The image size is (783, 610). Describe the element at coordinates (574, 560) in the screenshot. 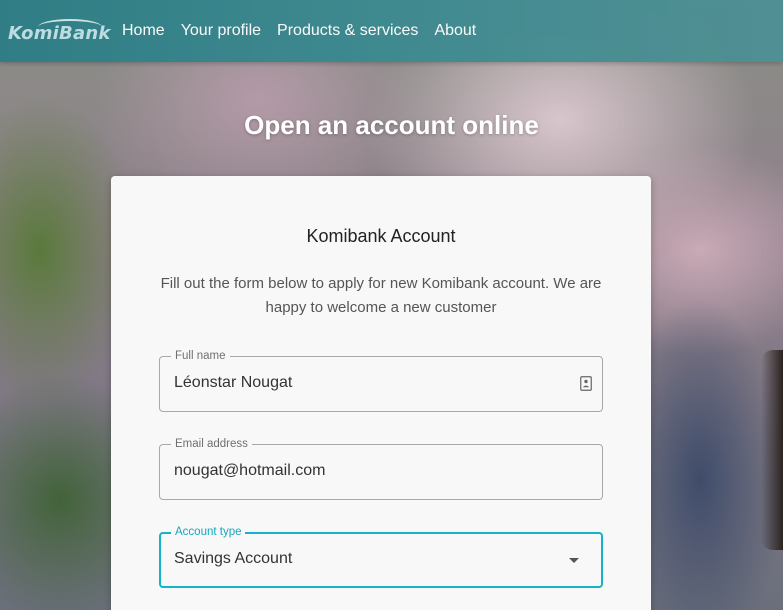

I see `chevron-down-icon` at that location.